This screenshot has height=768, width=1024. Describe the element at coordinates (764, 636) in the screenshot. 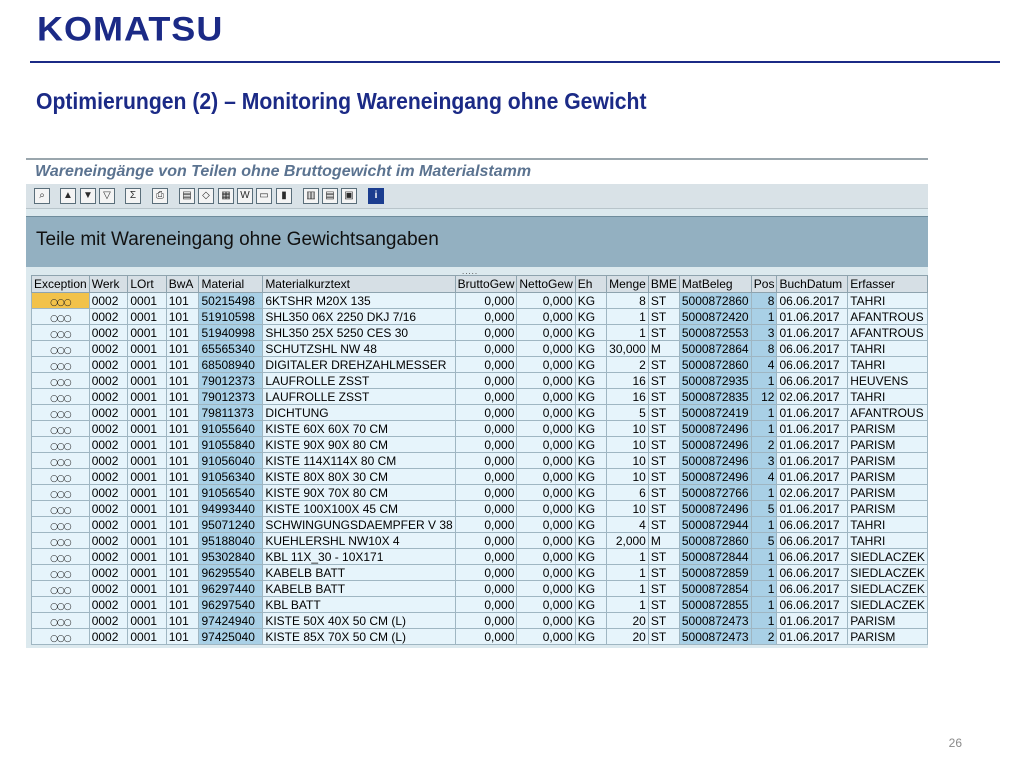

I see `cell-pos: 2` at that location.